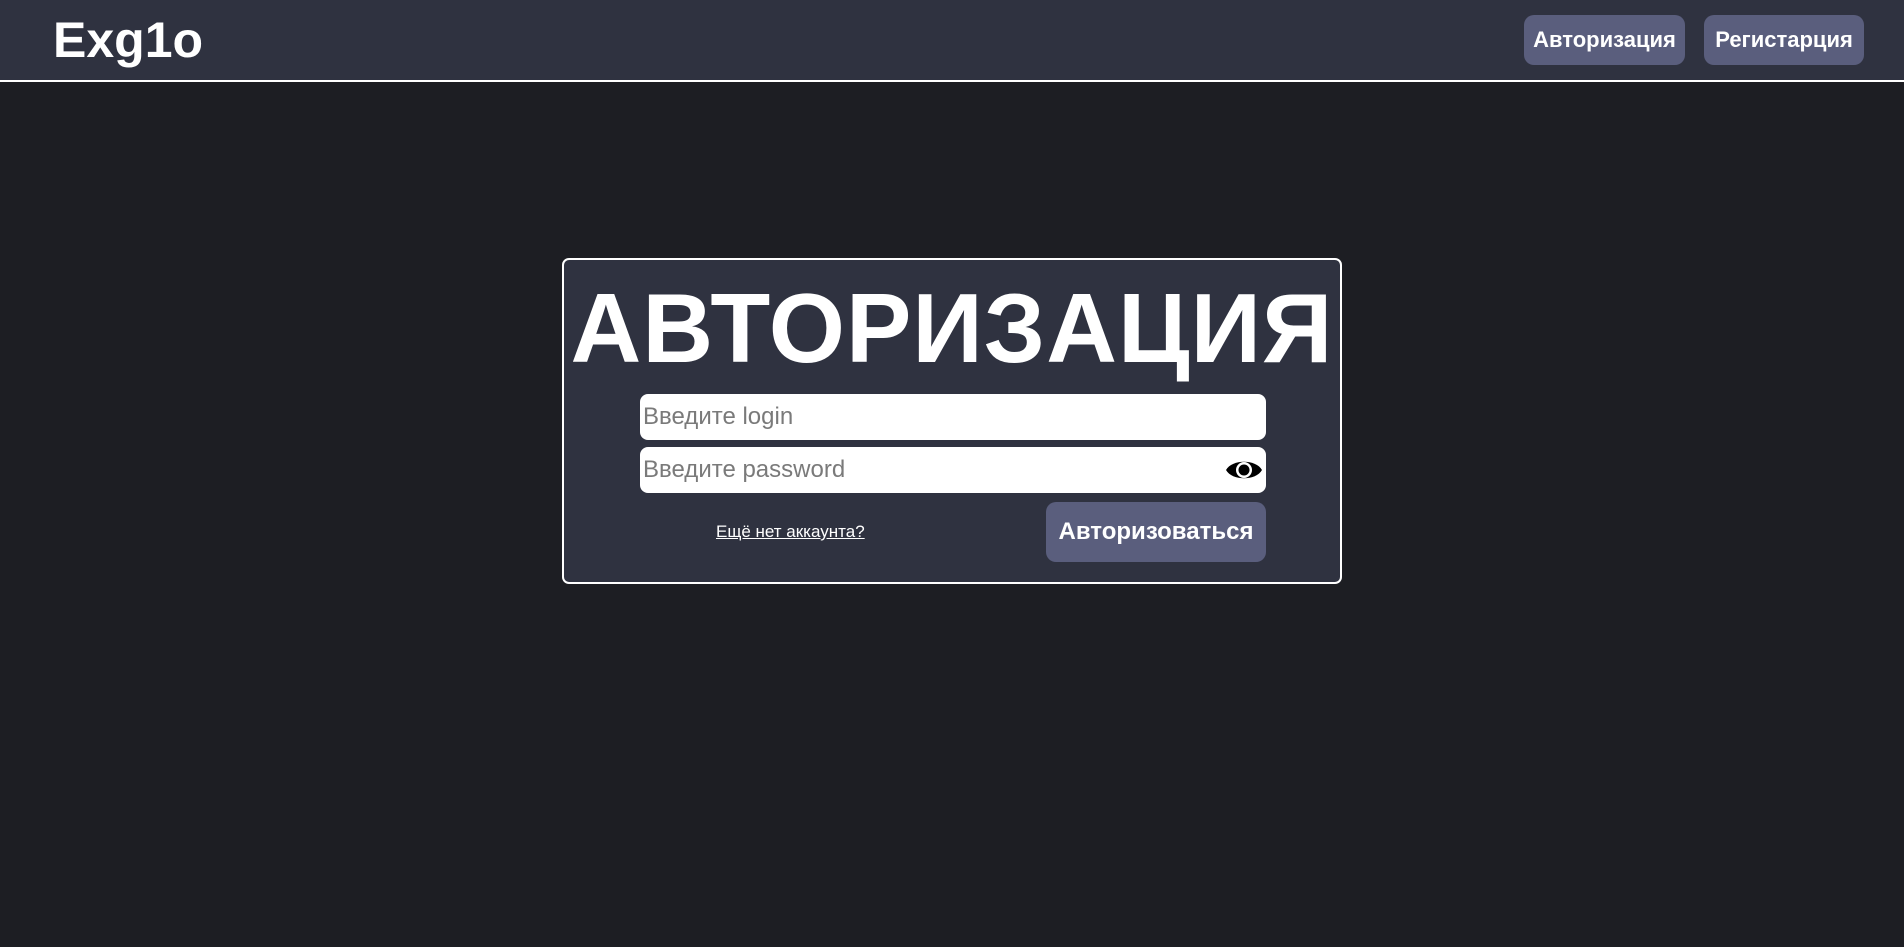 The image size is (1904, 947). What do you see at coordinates (952, 328) in the screenshot?
I see `auth-title: АВТОРИЗАЦИЯ` at bounding box center [952, 328].